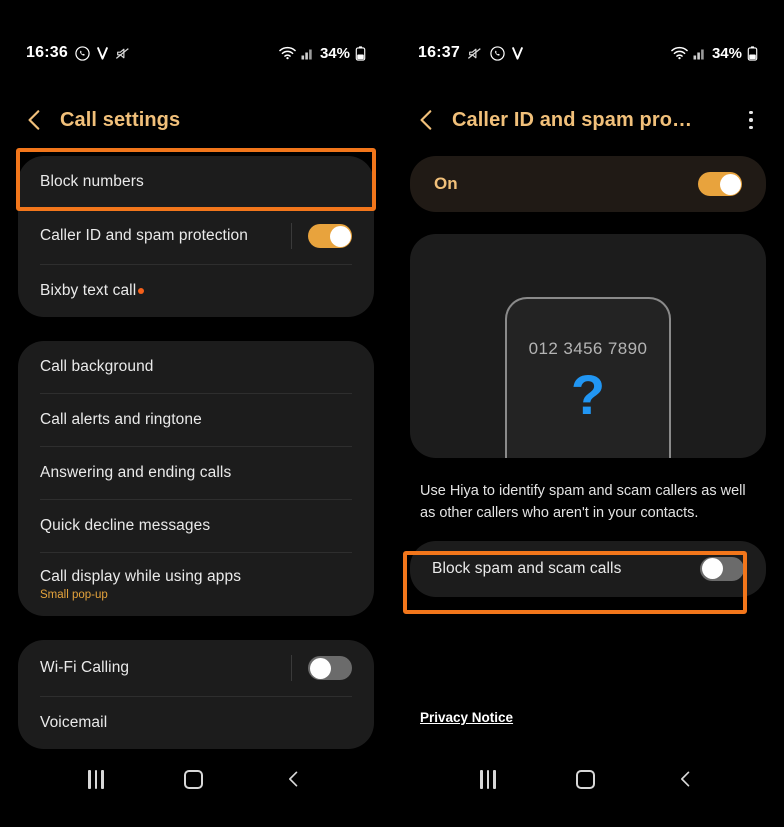 This screenshot has height=827, width=784. What do you see at coordinates (466, 717) in the screenshot?
I see `privacy-notice-link: Privacy Notice` at bounding box center [466, 717].